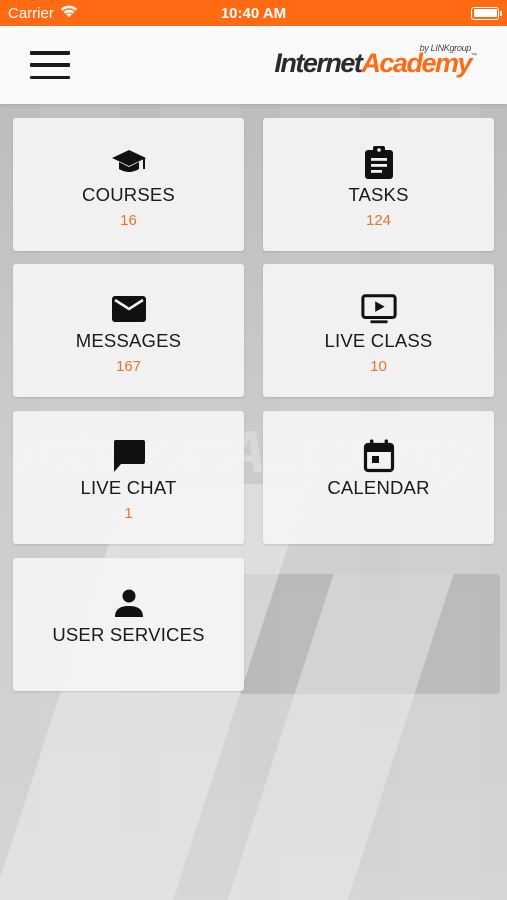 Image resolution: width=507 pixels, height=900 pixels. What do you see at coordinates (378, 487) in the screenshot?
I see `tile-label: CALENDAR` at bounding box center [378, 487].